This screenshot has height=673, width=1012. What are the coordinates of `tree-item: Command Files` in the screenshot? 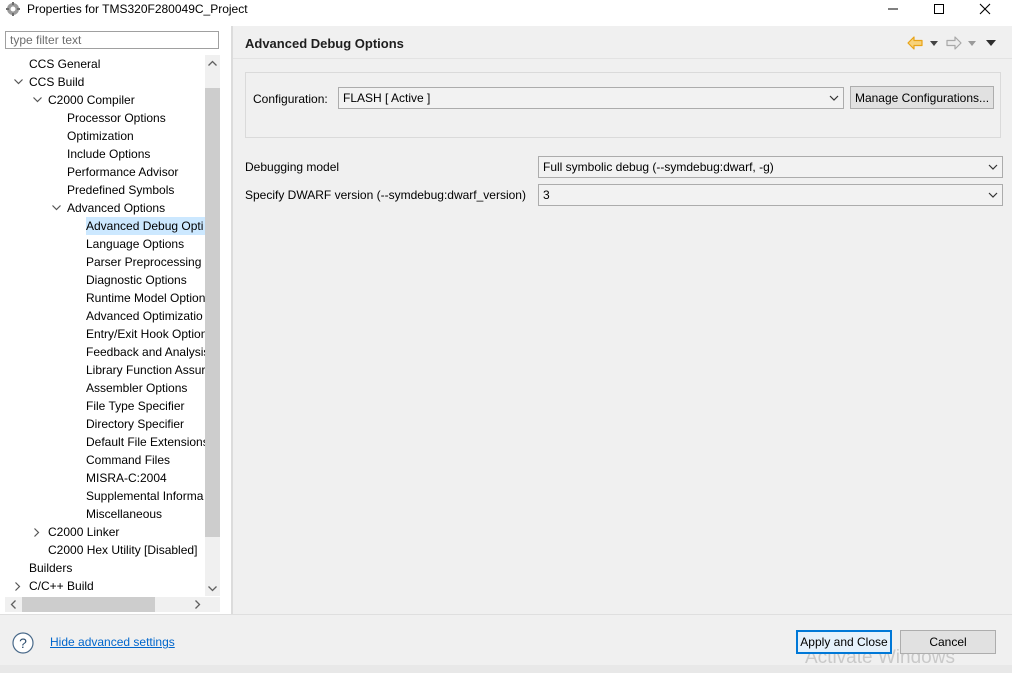 It's located at (102, 460).